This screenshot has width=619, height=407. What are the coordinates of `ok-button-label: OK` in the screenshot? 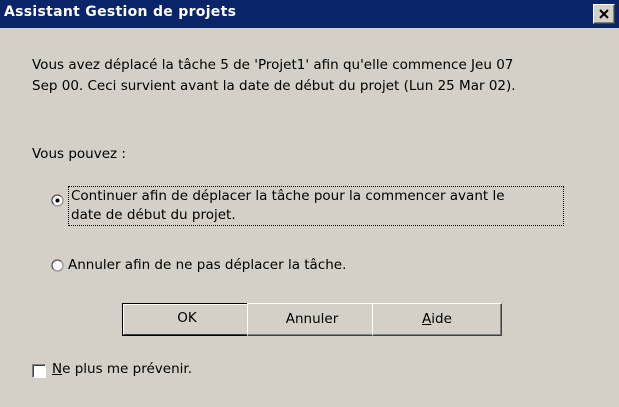 It's located at (187, 318).